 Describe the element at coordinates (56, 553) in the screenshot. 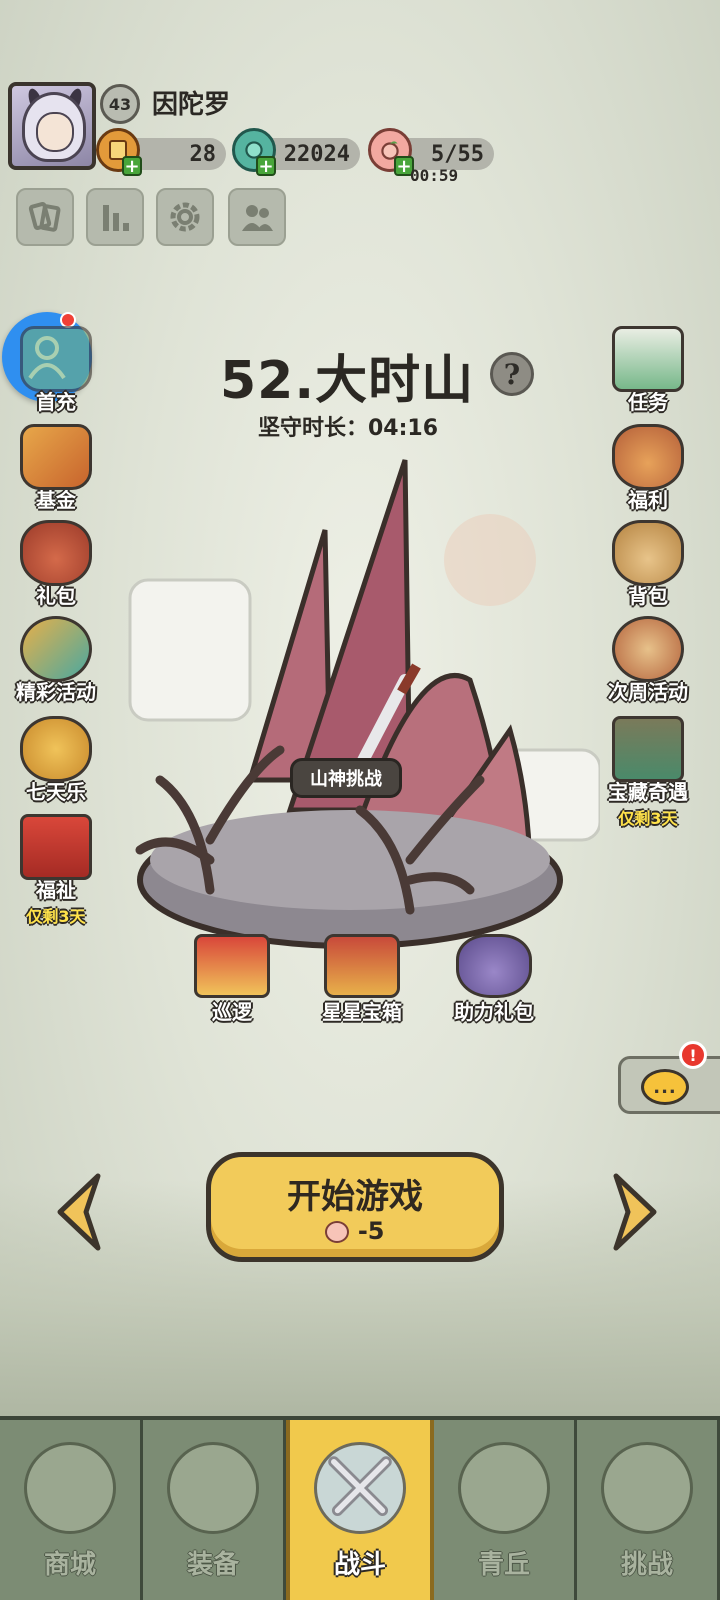

I see `gift-pack-icon` at that location.